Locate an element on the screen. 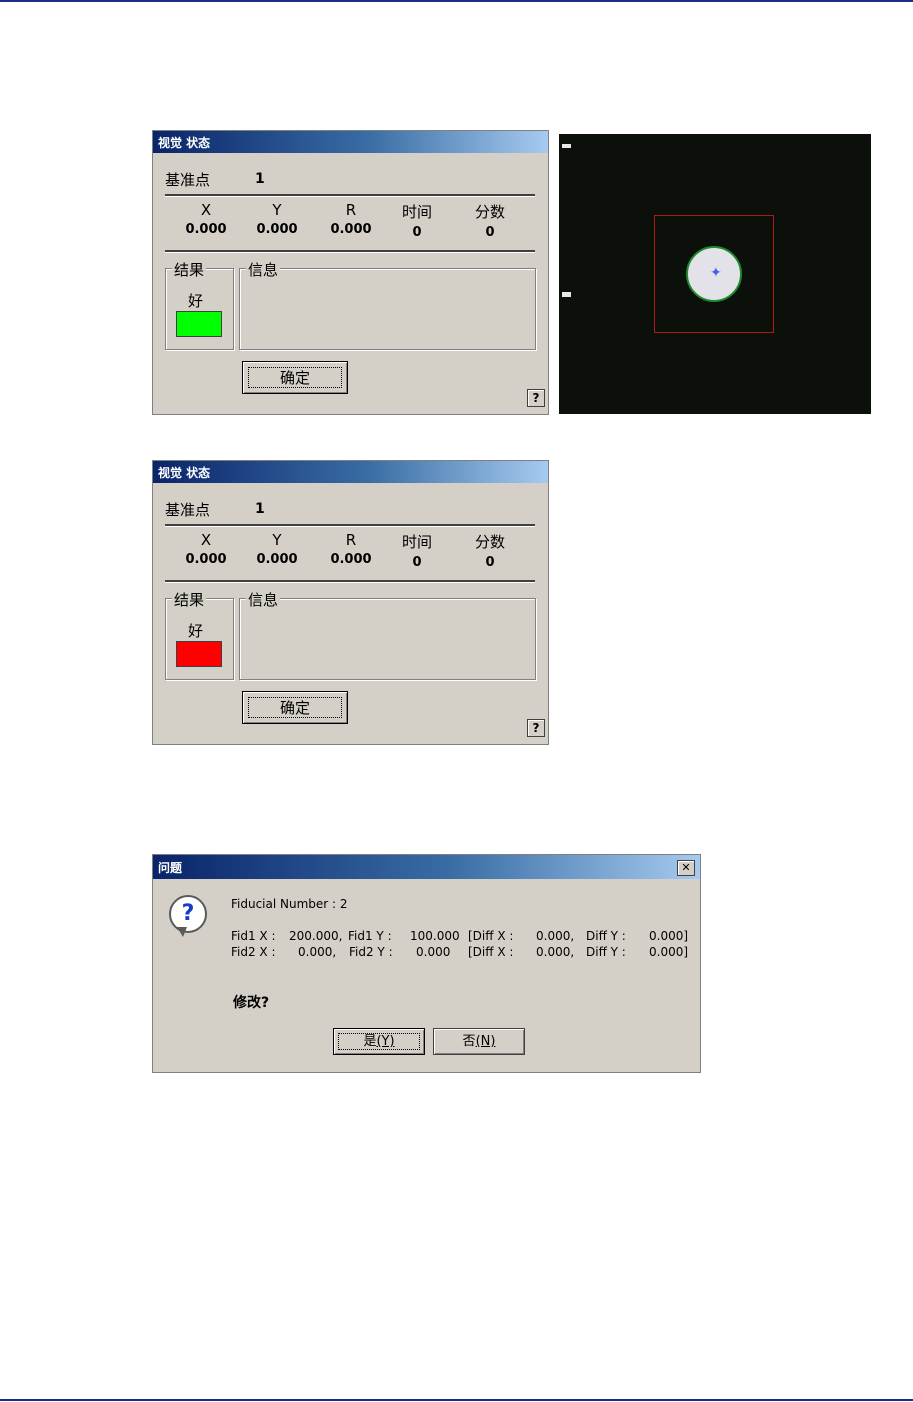 The image size is (913, 1402). page-top-rule is located at coordinates (456, 1).